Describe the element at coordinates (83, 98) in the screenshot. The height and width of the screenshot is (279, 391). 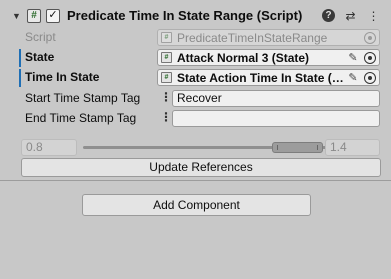
I see `start-tag-label: Start Time Stamp Tag` at that location.